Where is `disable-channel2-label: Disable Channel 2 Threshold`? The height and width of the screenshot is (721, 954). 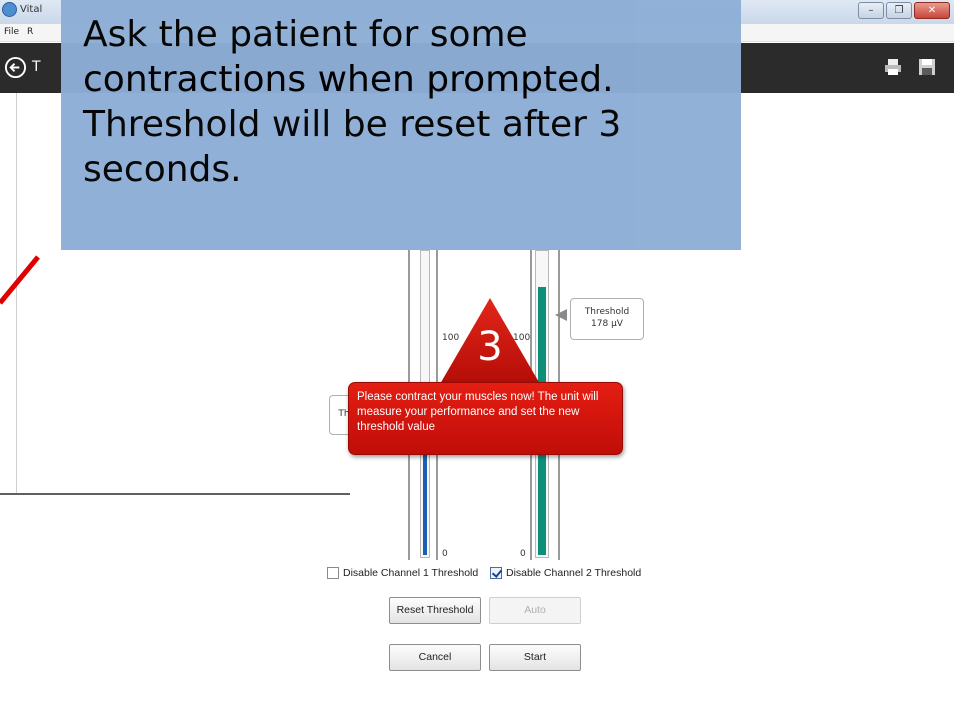 disable-channel2-label: Disable Channel 2 Threshold is located at coordinates (574, 573).